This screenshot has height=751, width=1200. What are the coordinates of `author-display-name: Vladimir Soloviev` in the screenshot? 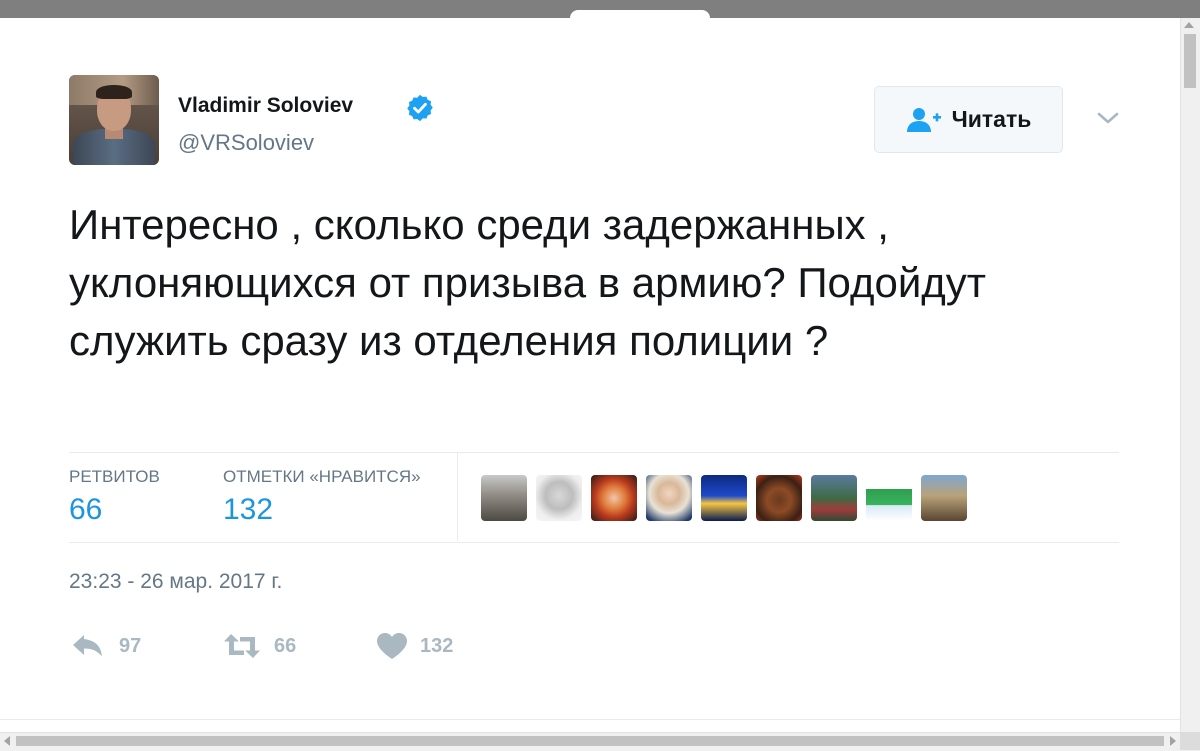 It's located at (265, 106).